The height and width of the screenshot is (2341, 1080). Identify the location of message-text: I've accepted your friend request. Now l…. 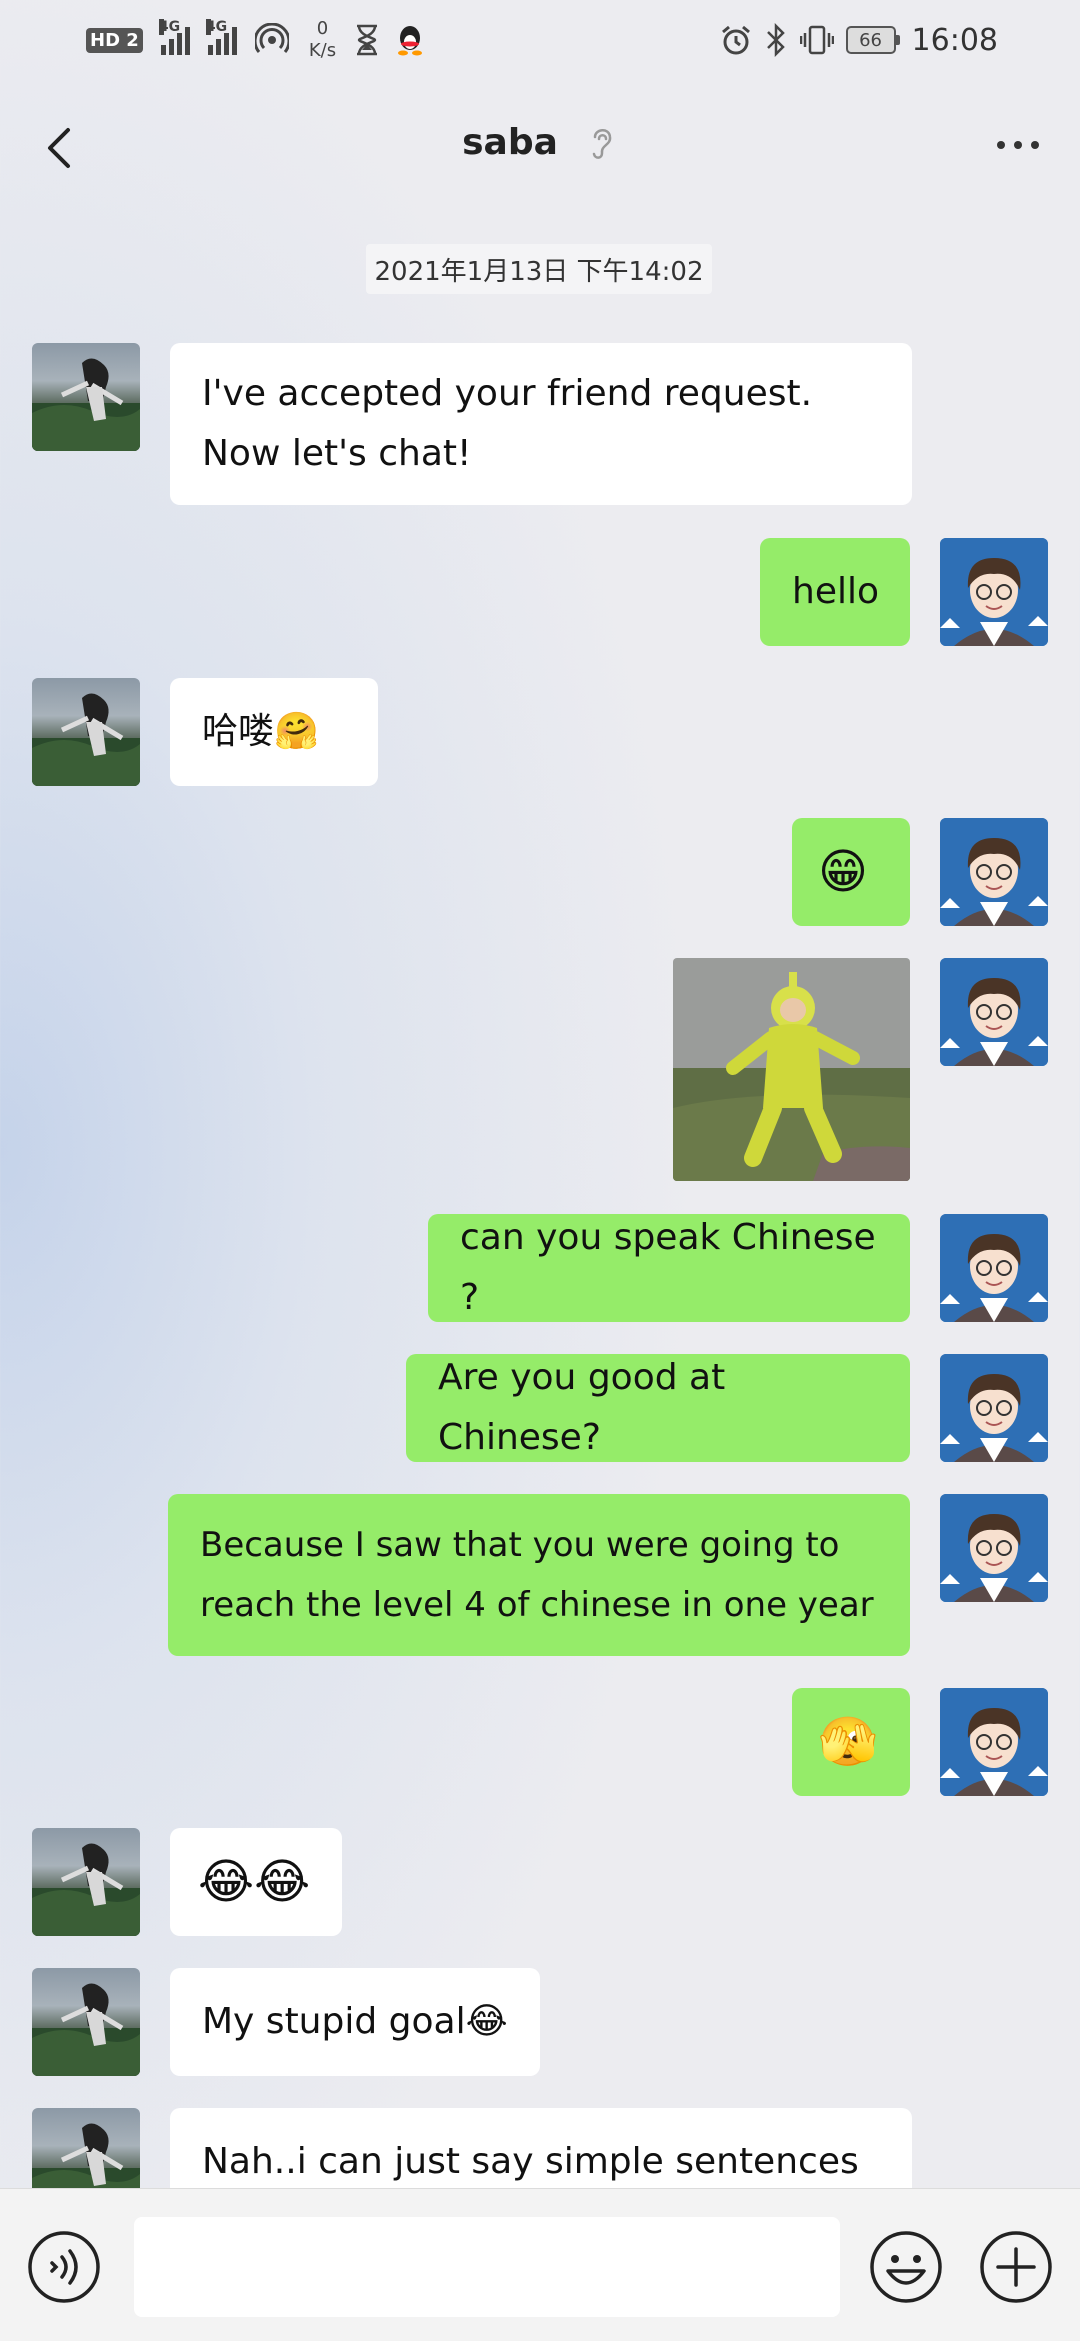
(507, 423).